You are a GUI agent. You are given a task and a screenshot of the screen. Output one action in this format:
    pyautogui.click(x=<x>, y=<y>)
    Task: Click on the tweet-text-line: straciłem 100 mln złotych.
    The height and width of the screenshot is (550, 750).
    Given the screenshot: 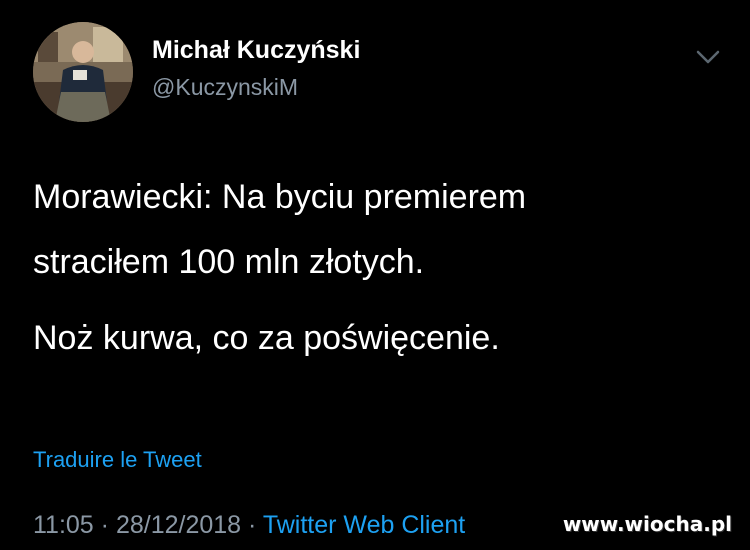 What is the action you would take?
    pyautogui.click(x=229, y=262)
    